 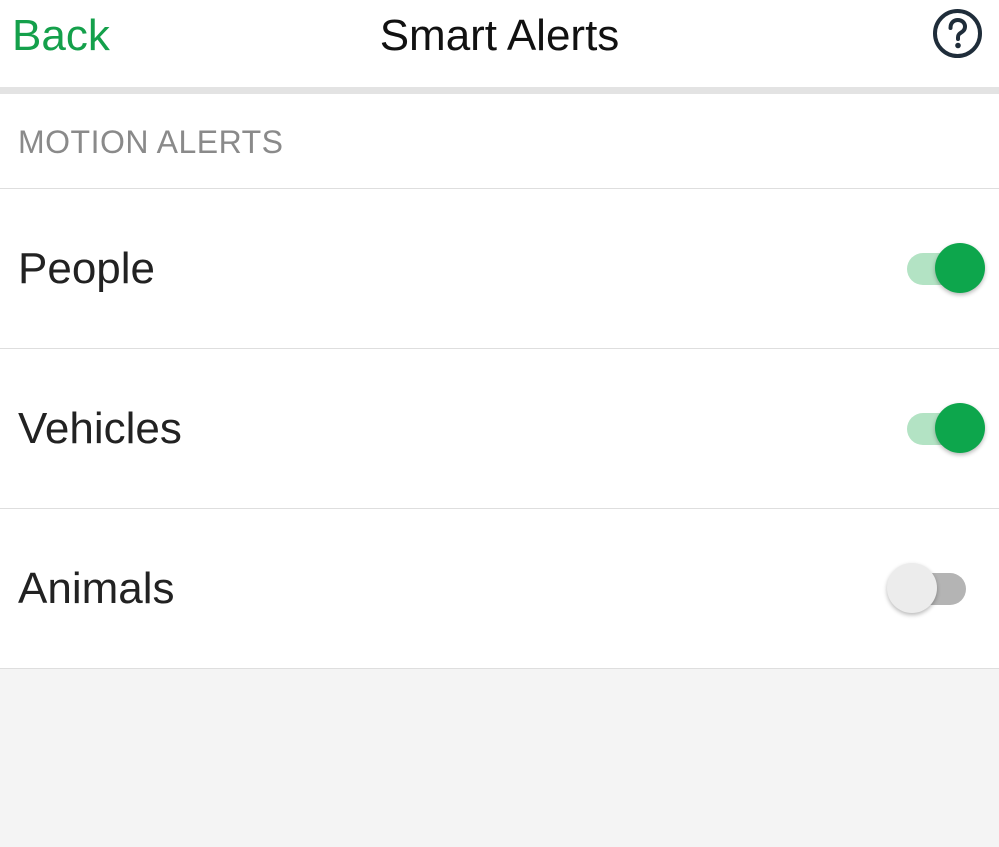 I want to click on people-toggle, so click(x=936, y=268).